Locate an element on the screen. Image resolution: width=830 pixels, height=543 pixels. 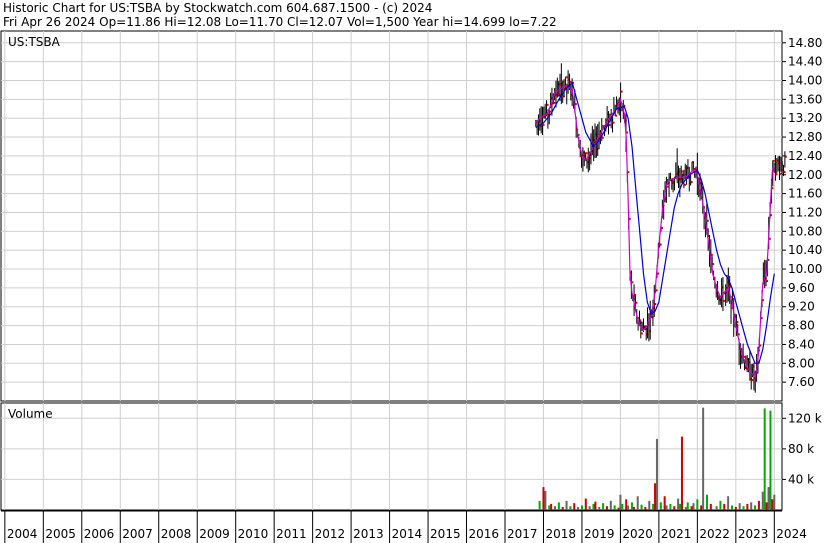
x-tick-label-2021: 2021 is located at coordinates (676, 534).